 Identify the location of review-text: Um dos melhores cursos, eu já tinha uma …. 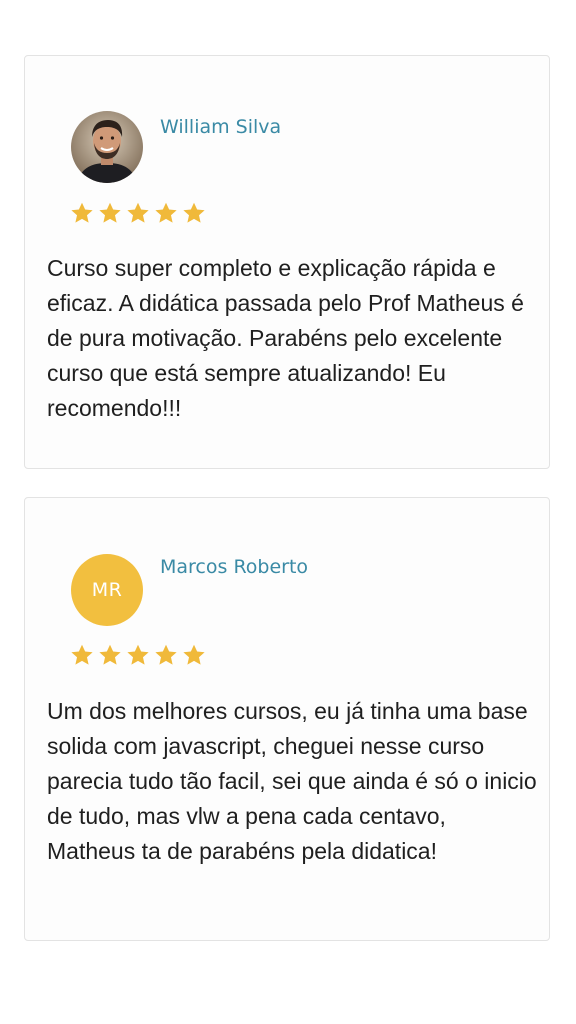
(292, 781).